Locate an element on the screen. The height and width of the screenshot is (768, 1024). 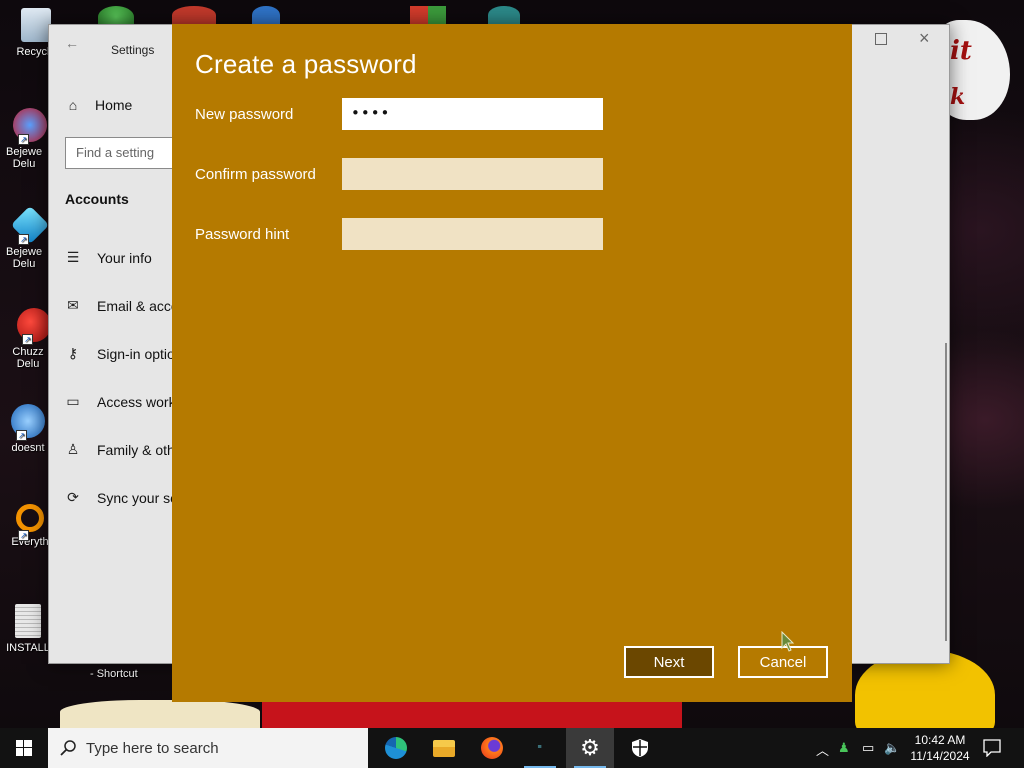
taskbar-edge is located at coordinates (396, 748).